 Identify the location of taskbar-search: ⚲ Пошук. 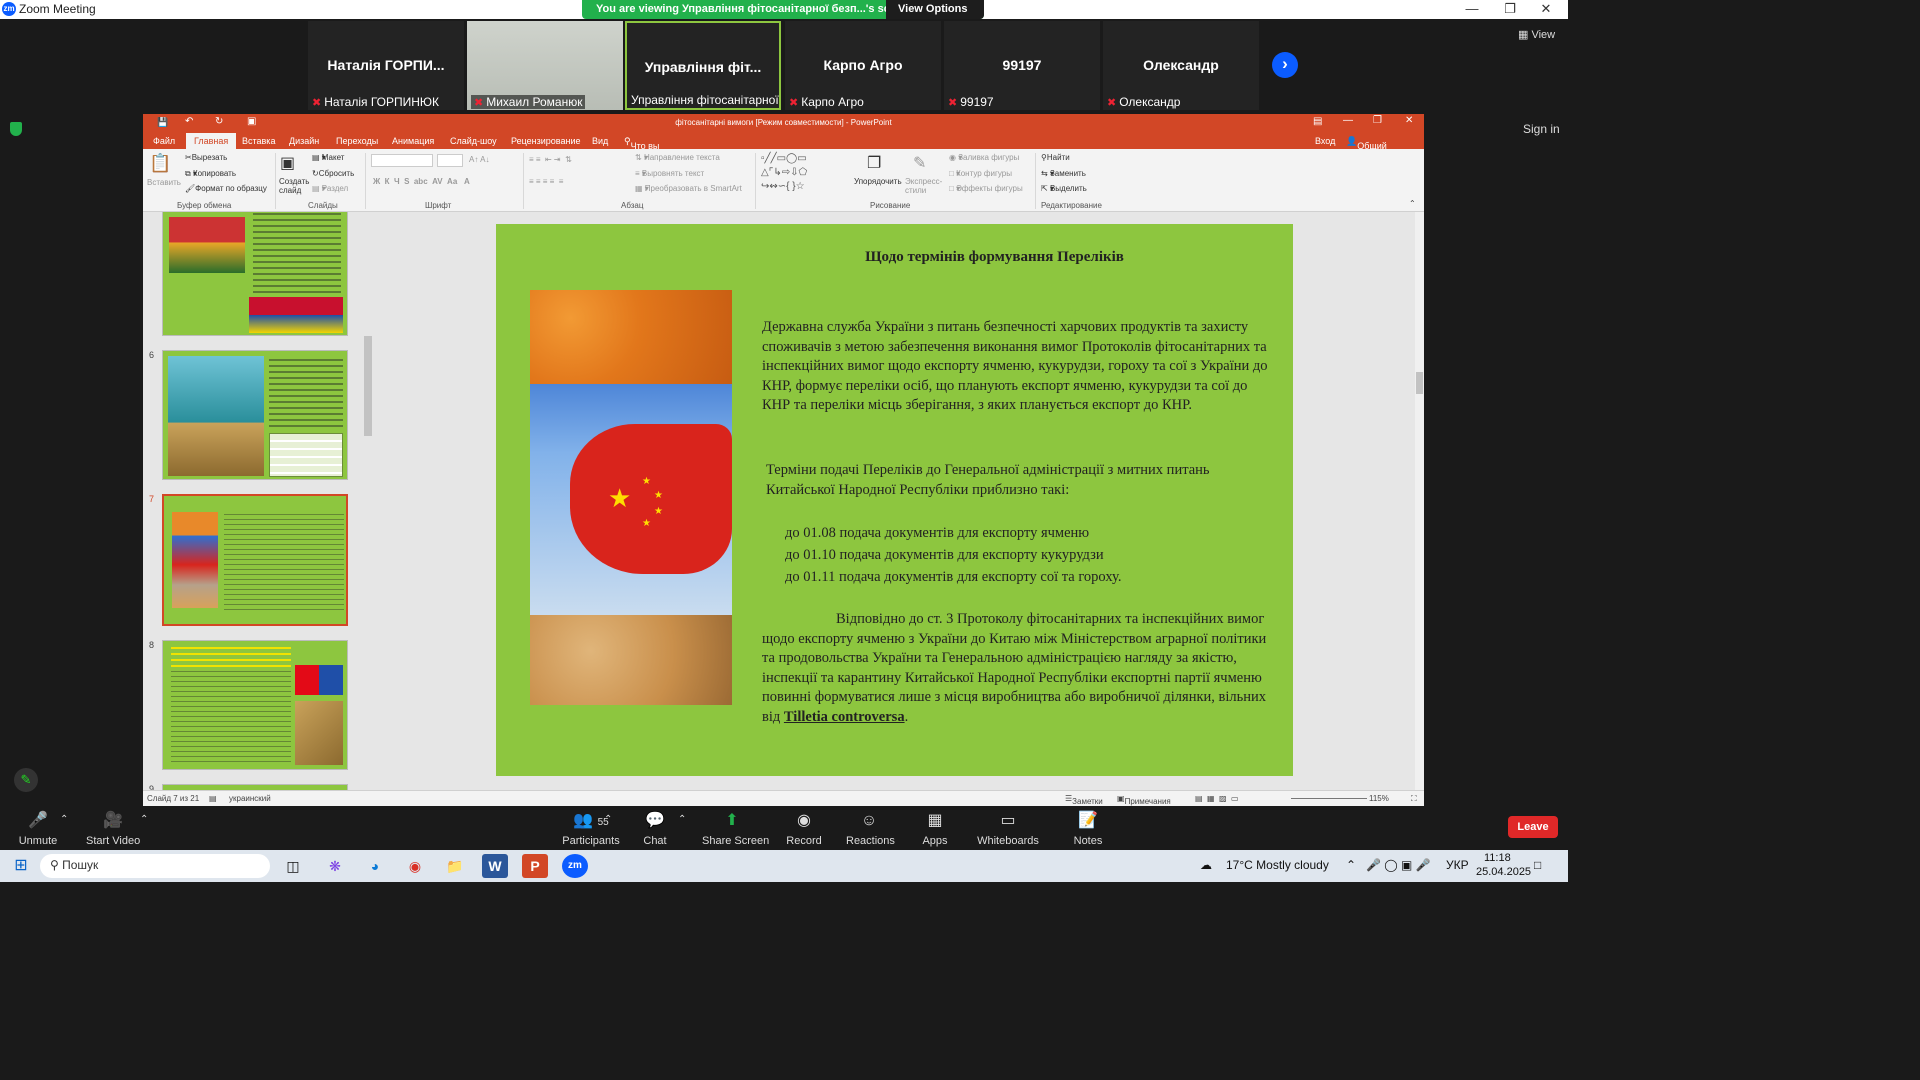
(155, 866).